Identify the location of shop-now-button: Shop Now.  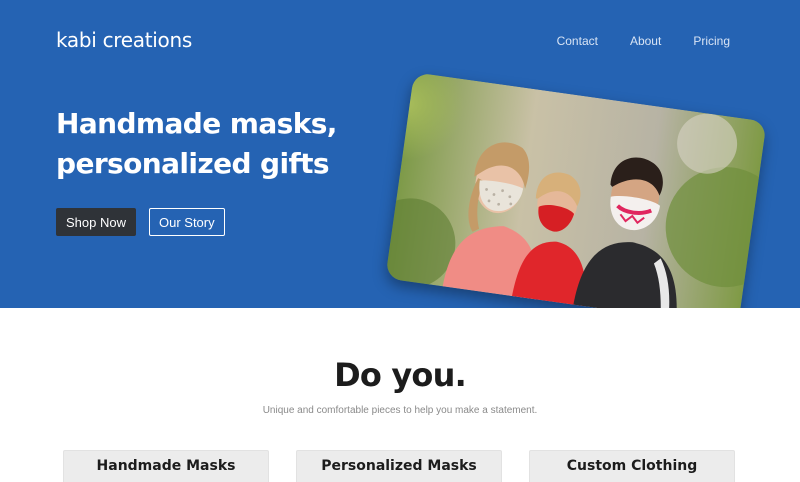
(96, 222).